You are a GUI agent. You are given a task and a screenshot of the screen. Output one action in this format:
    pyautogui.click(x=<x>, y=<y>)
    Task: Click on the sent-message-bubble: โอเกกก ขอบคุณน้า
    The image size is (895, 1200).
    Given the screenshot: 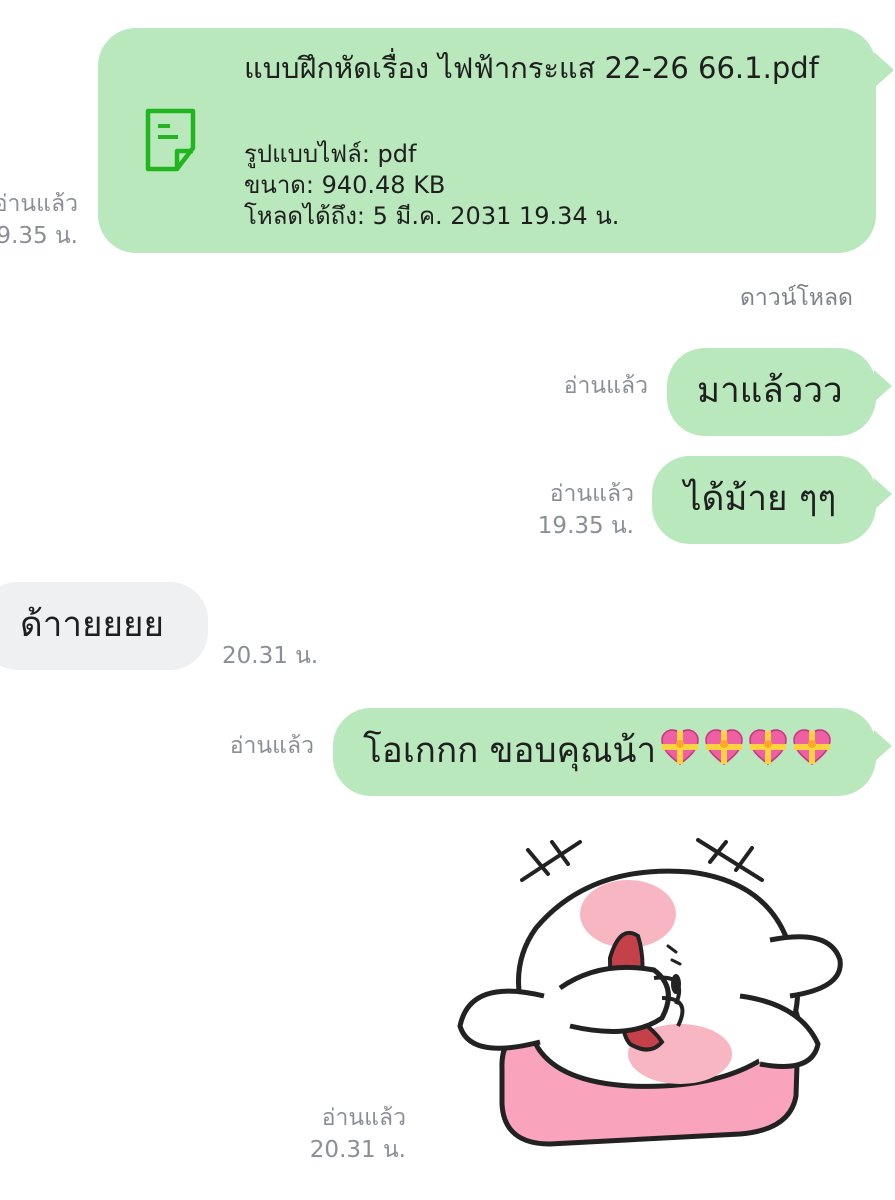 What is the action you would take?
    pyautogui.click(x=604, y=752)
    